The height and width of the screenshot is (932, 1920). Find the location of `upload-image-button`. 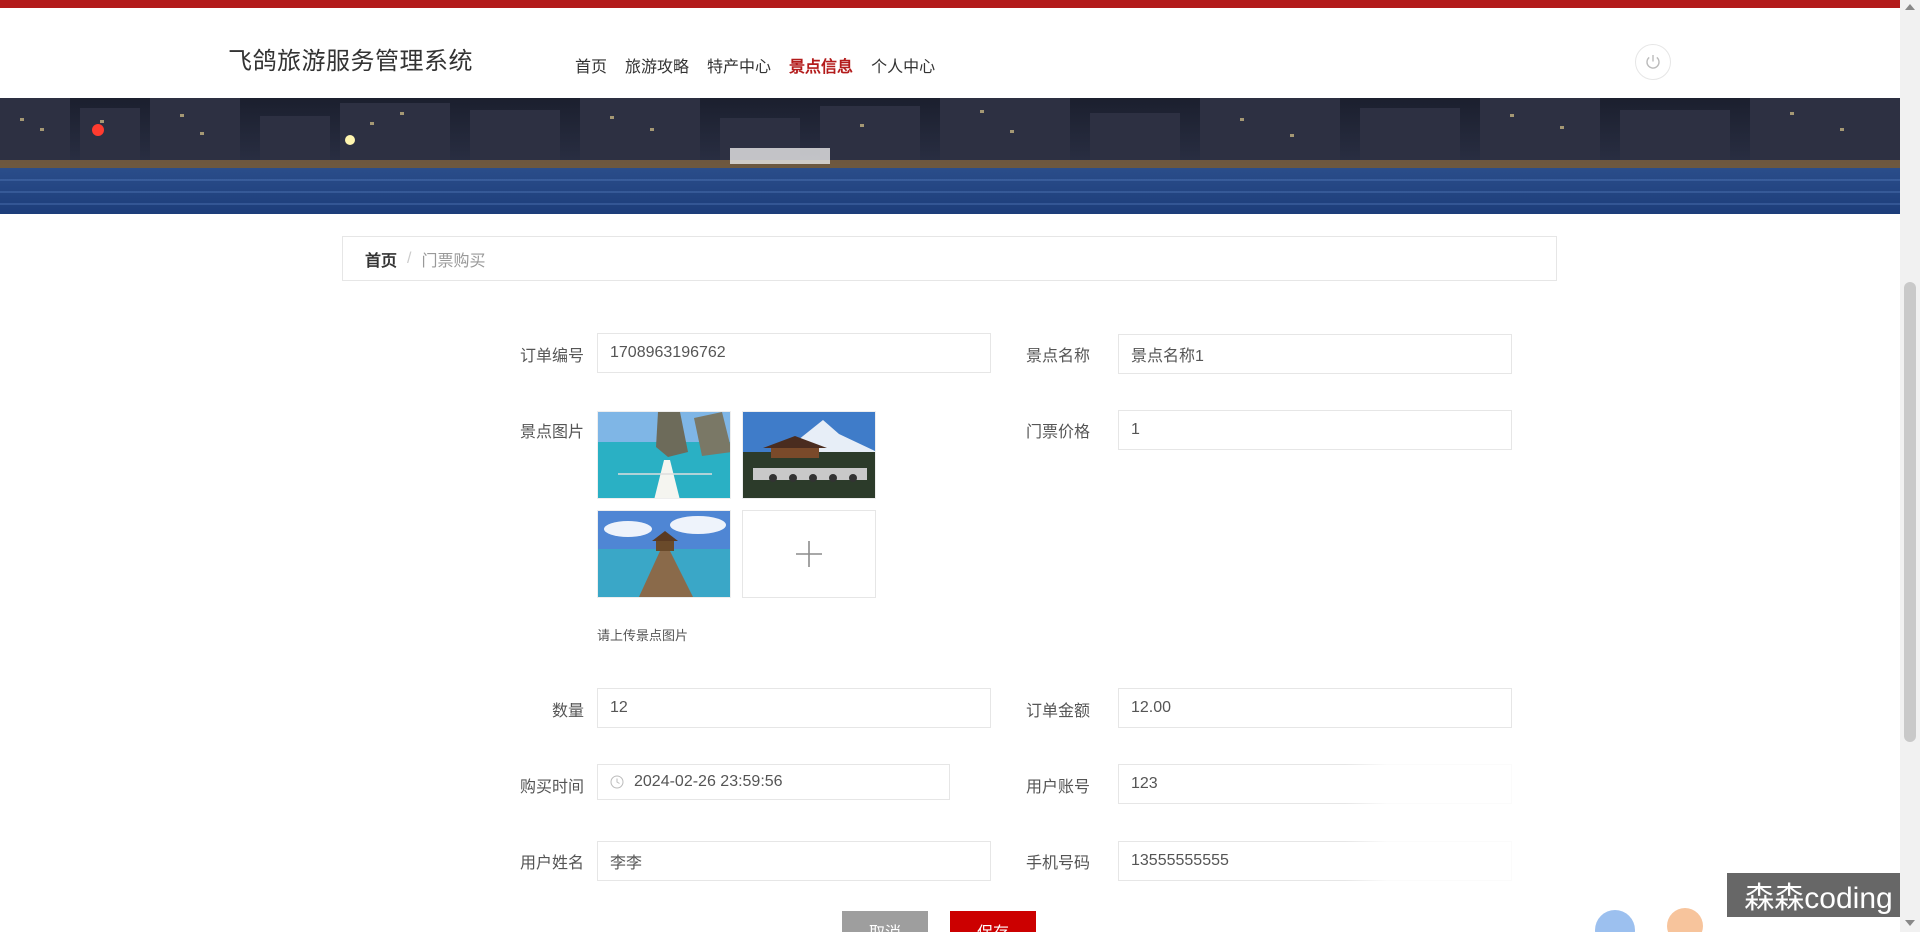

upload-image-button is located at coordinates (809, 554).